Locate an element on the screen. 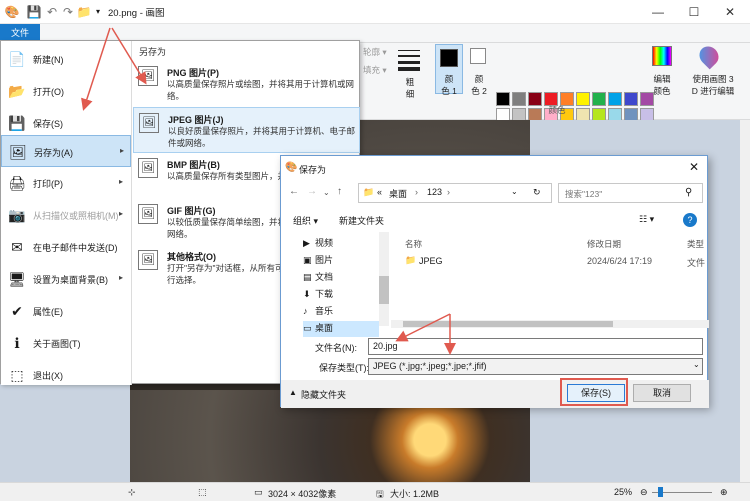 The width and height of the screenshot is (750, 503). breadcrumb-123: 123 is located at coordinates (434, 192).